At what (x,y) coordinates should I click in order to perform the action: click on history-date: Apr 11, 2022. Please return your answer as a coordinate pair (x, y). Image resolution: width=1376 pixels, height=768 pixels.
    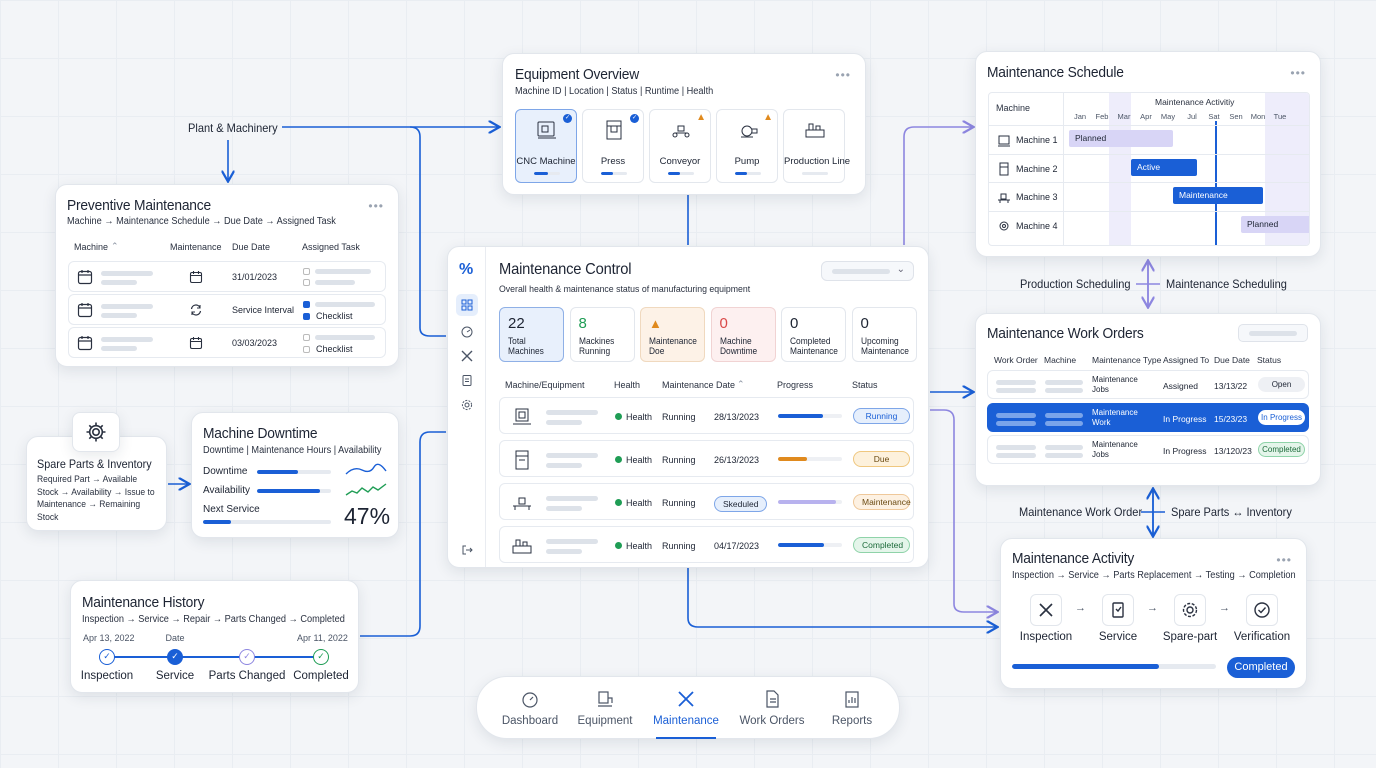
    Looking at the image, I should click on (322, 638).